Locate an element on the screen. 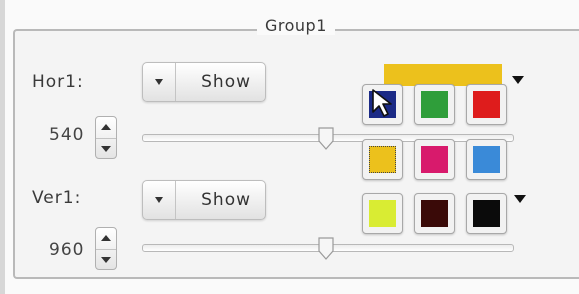  swatch-magenta is located at coordinates (434, 159).